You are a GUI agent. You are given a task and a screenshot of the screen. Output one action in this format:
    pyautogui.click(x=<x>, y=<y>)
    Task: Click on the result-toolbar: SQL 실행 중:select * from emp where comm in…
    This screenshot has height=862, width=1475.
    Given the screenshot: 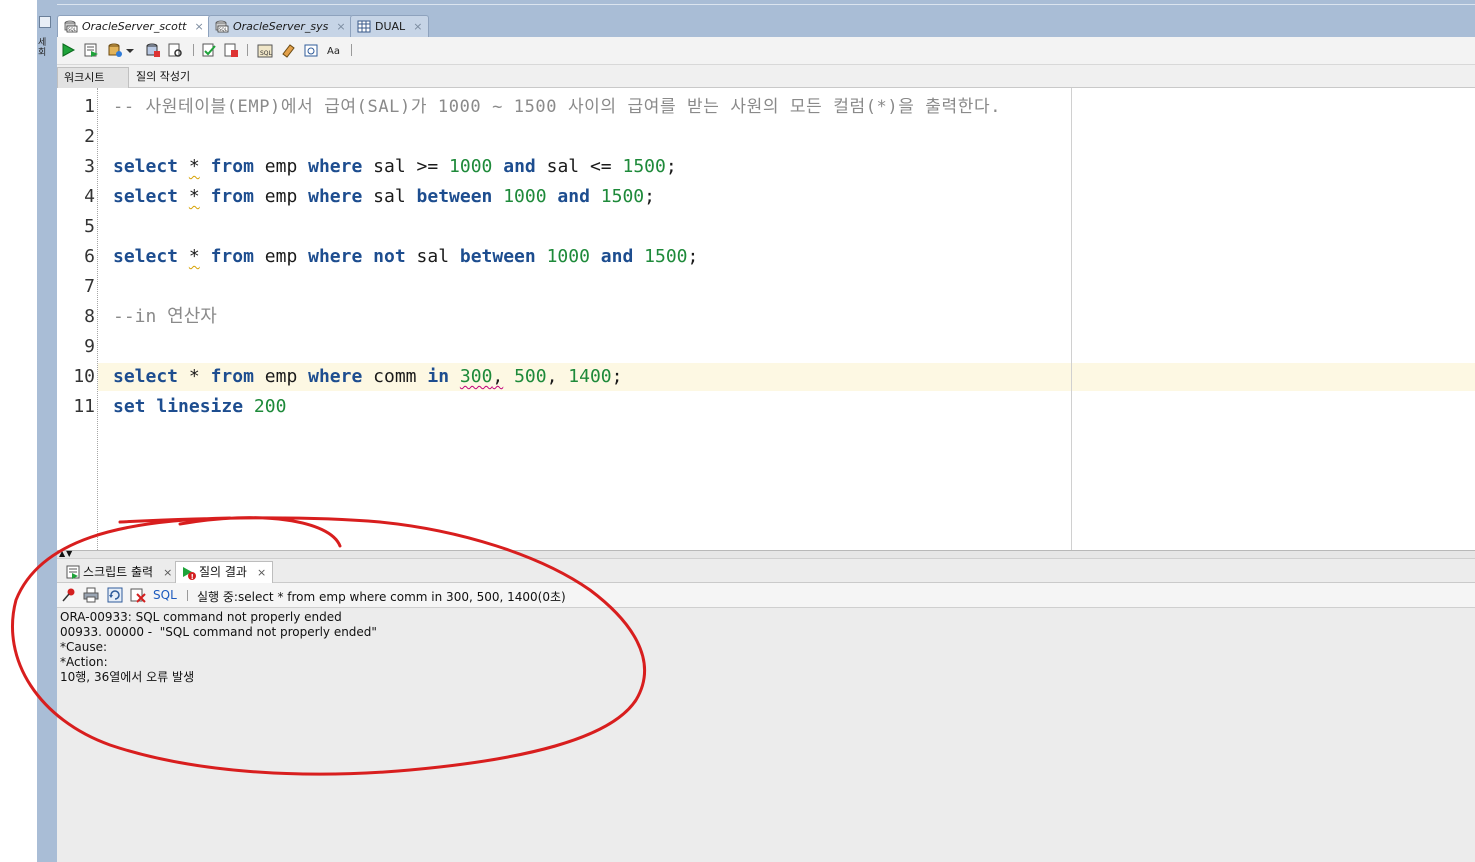 What is the action you would take?
    pyautogui.click(x=766, y=595)
    